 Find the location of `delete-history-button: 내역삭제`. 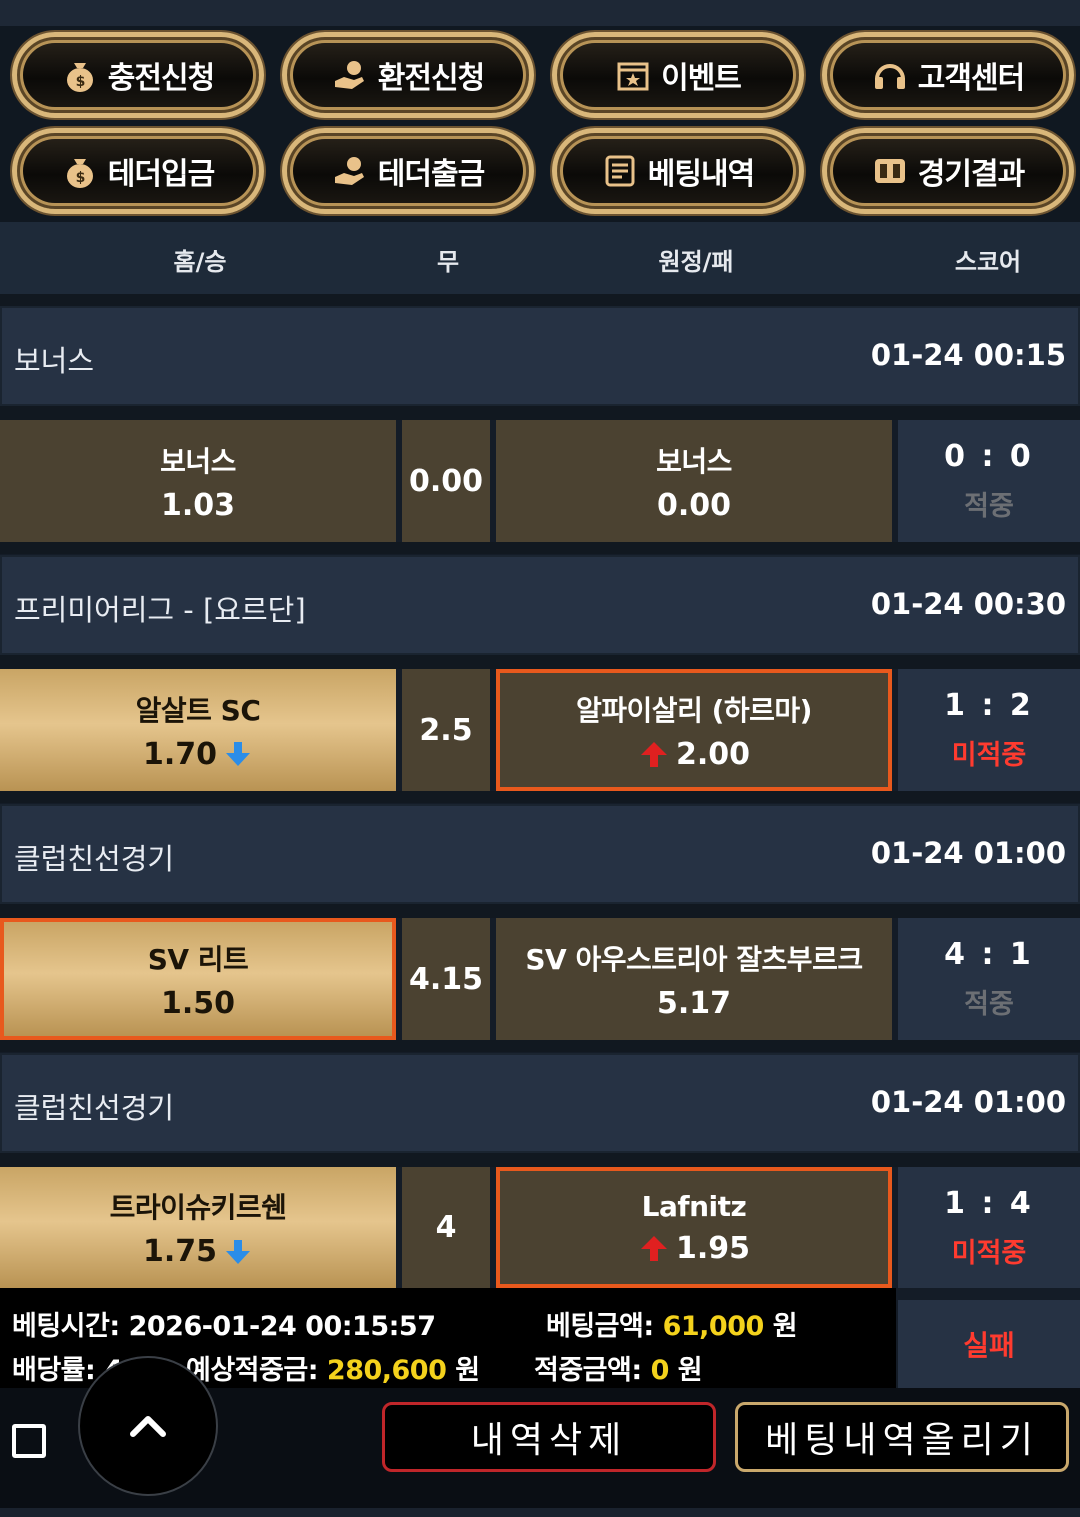

delete-history-button: 내역삭제 is located at coordinates (549, 1437).